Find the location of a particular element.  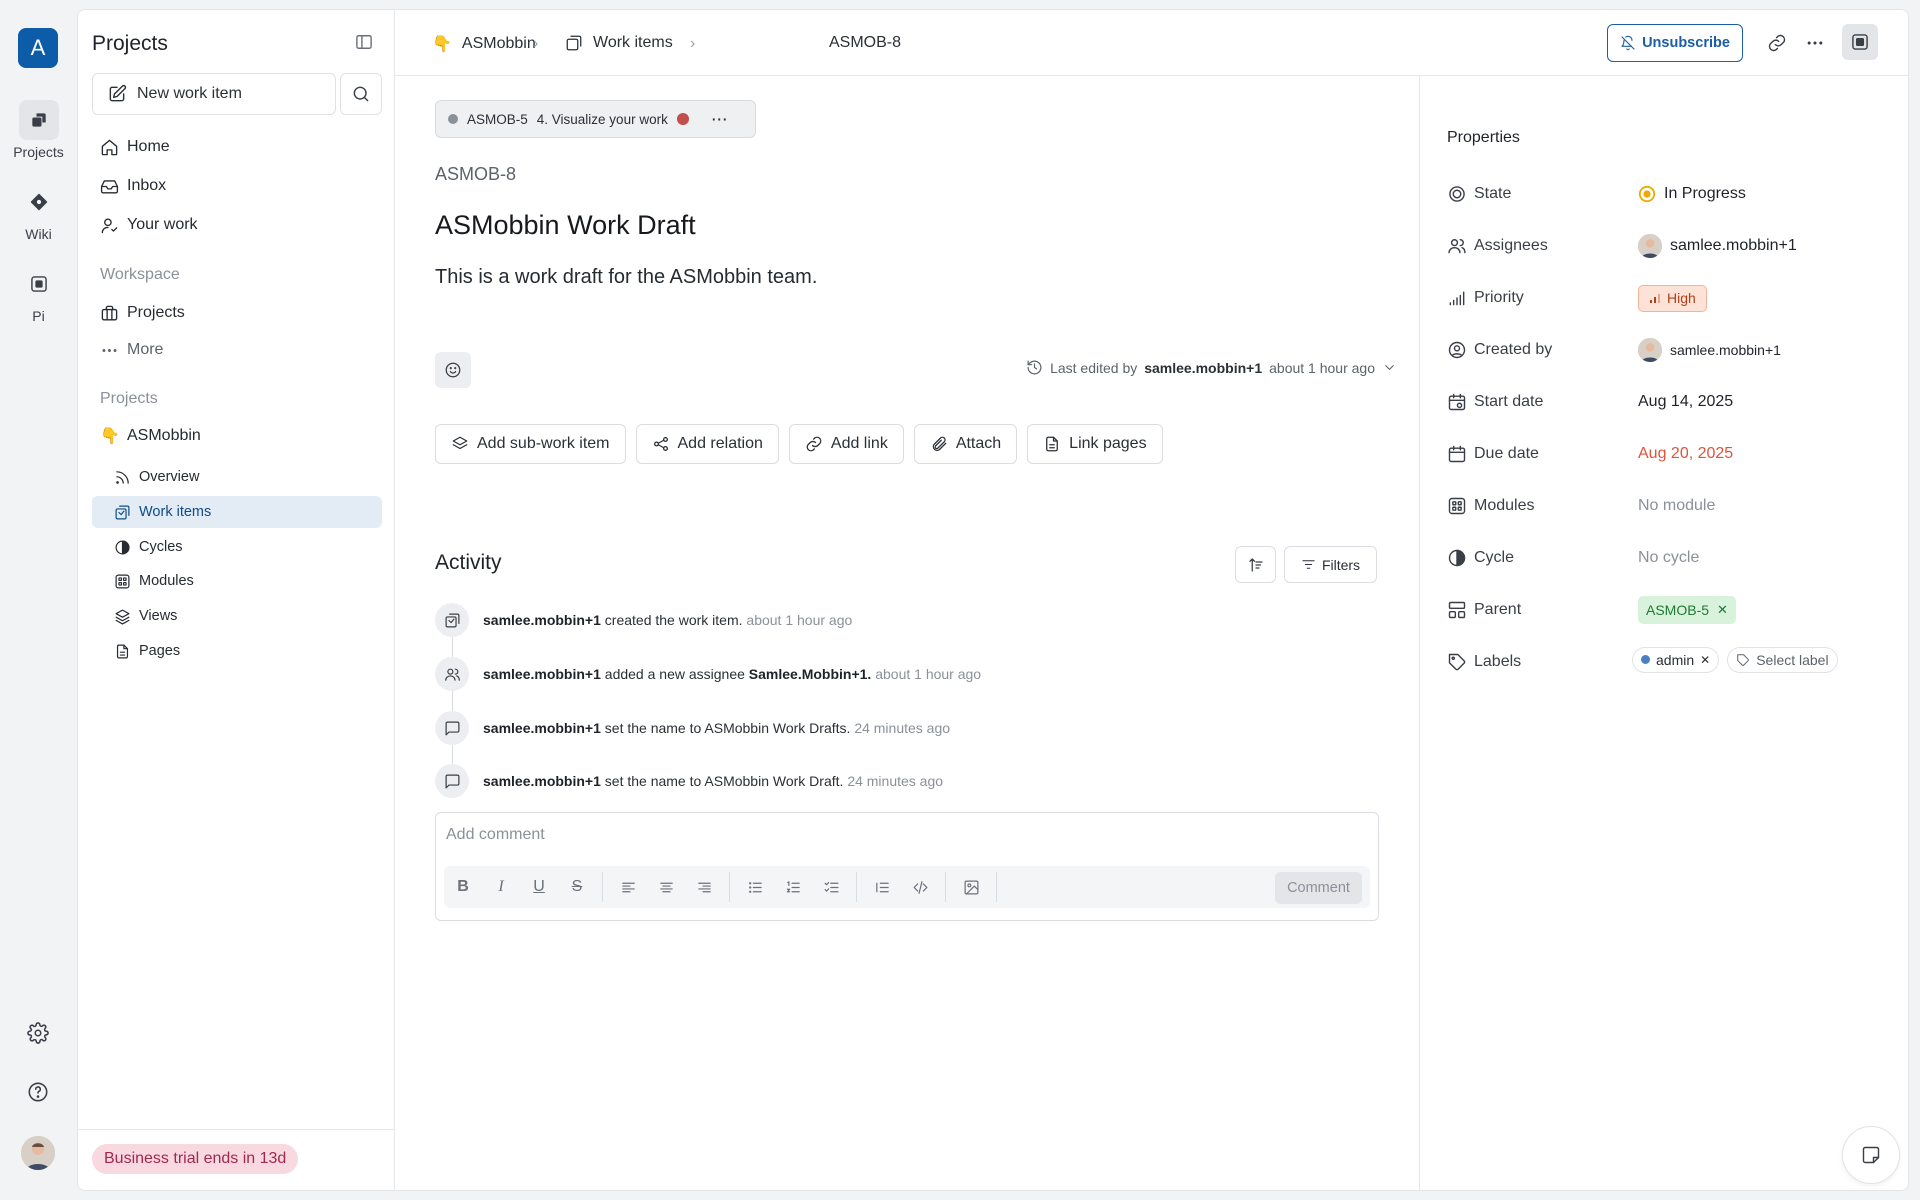

project-item-modules: Modules is located at coordinates (237, 581).